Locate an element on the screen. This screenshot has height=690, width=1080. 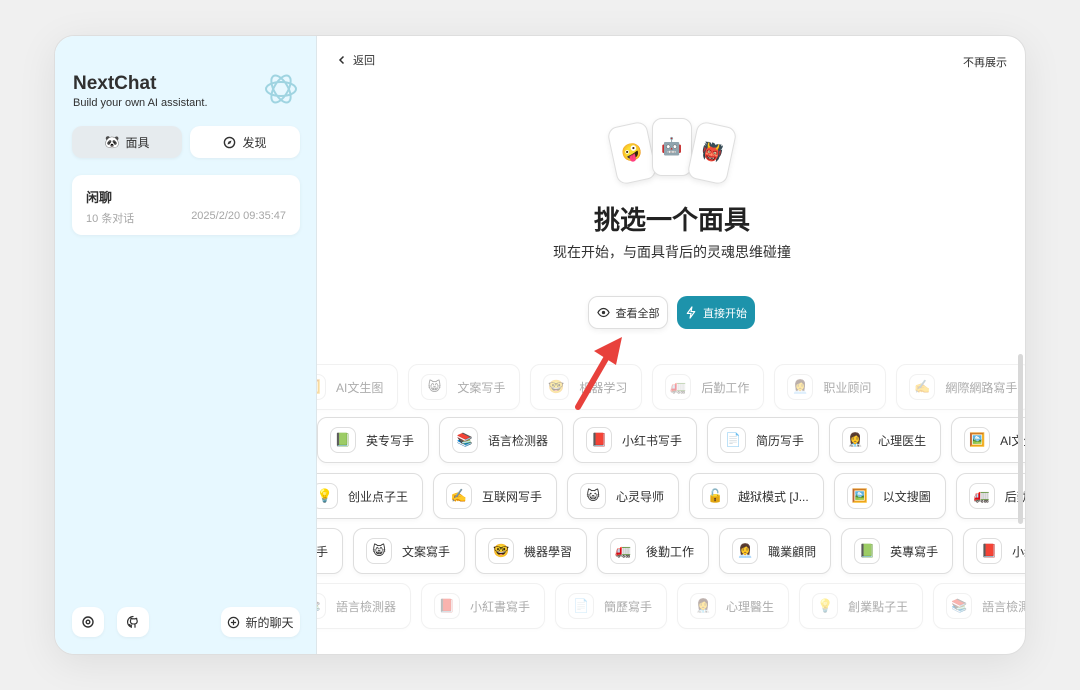
mask-emoji-icon: 😺 is located at coordinates (593, 496).